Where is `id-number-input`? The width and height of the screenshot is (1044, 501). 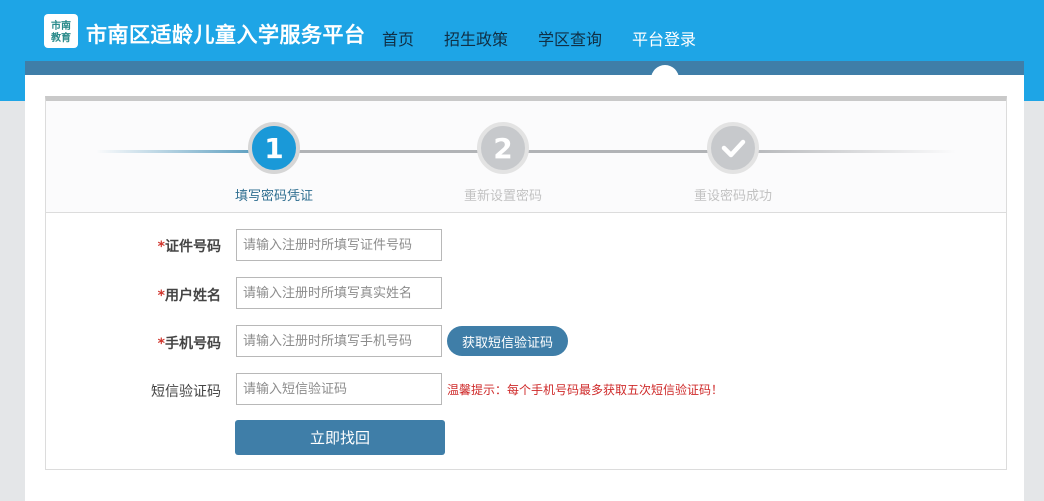 id-number-input is located at coordinates (339, 245).